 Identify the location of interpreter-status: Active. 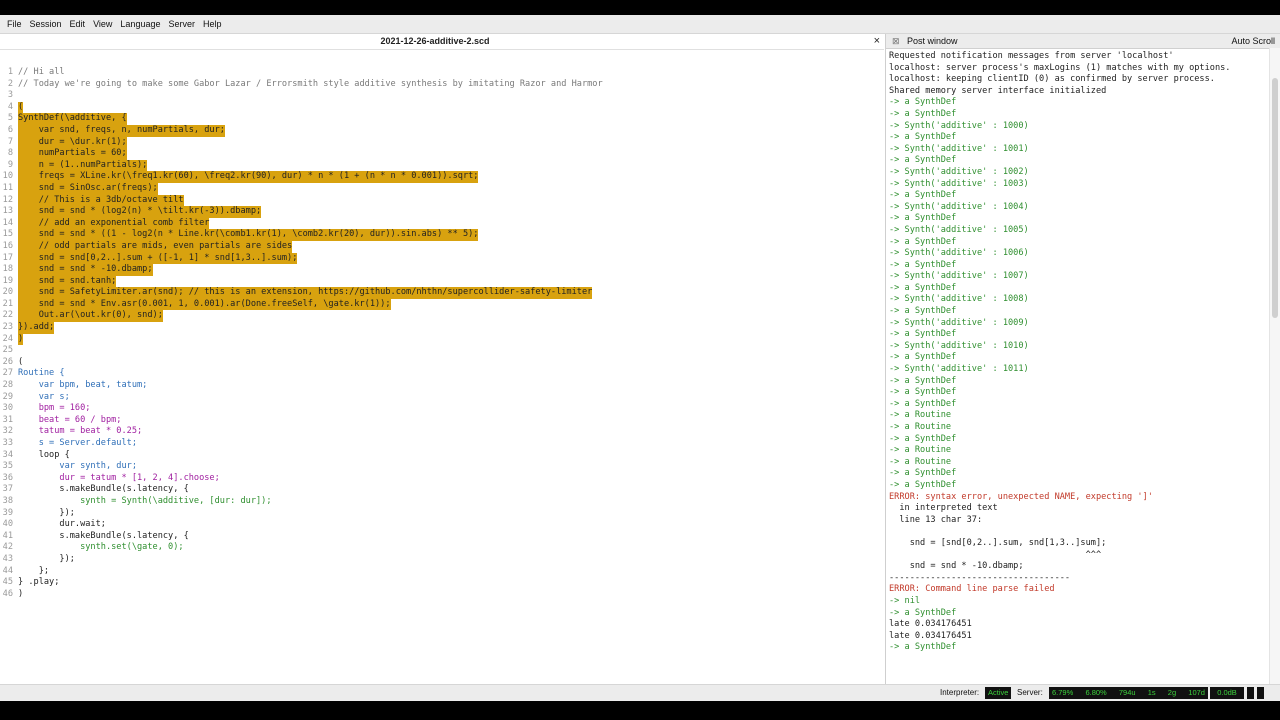
(998, 693).